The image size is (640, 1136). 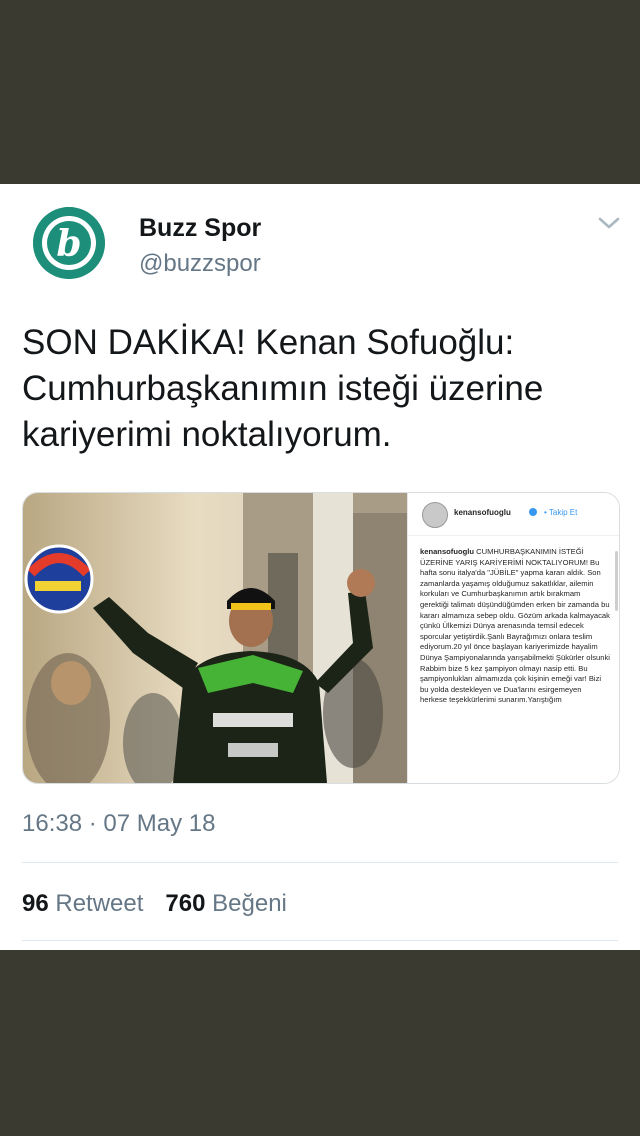 I want to click on instagram-username: kenansofuoglu, so click(x=482, y=512).